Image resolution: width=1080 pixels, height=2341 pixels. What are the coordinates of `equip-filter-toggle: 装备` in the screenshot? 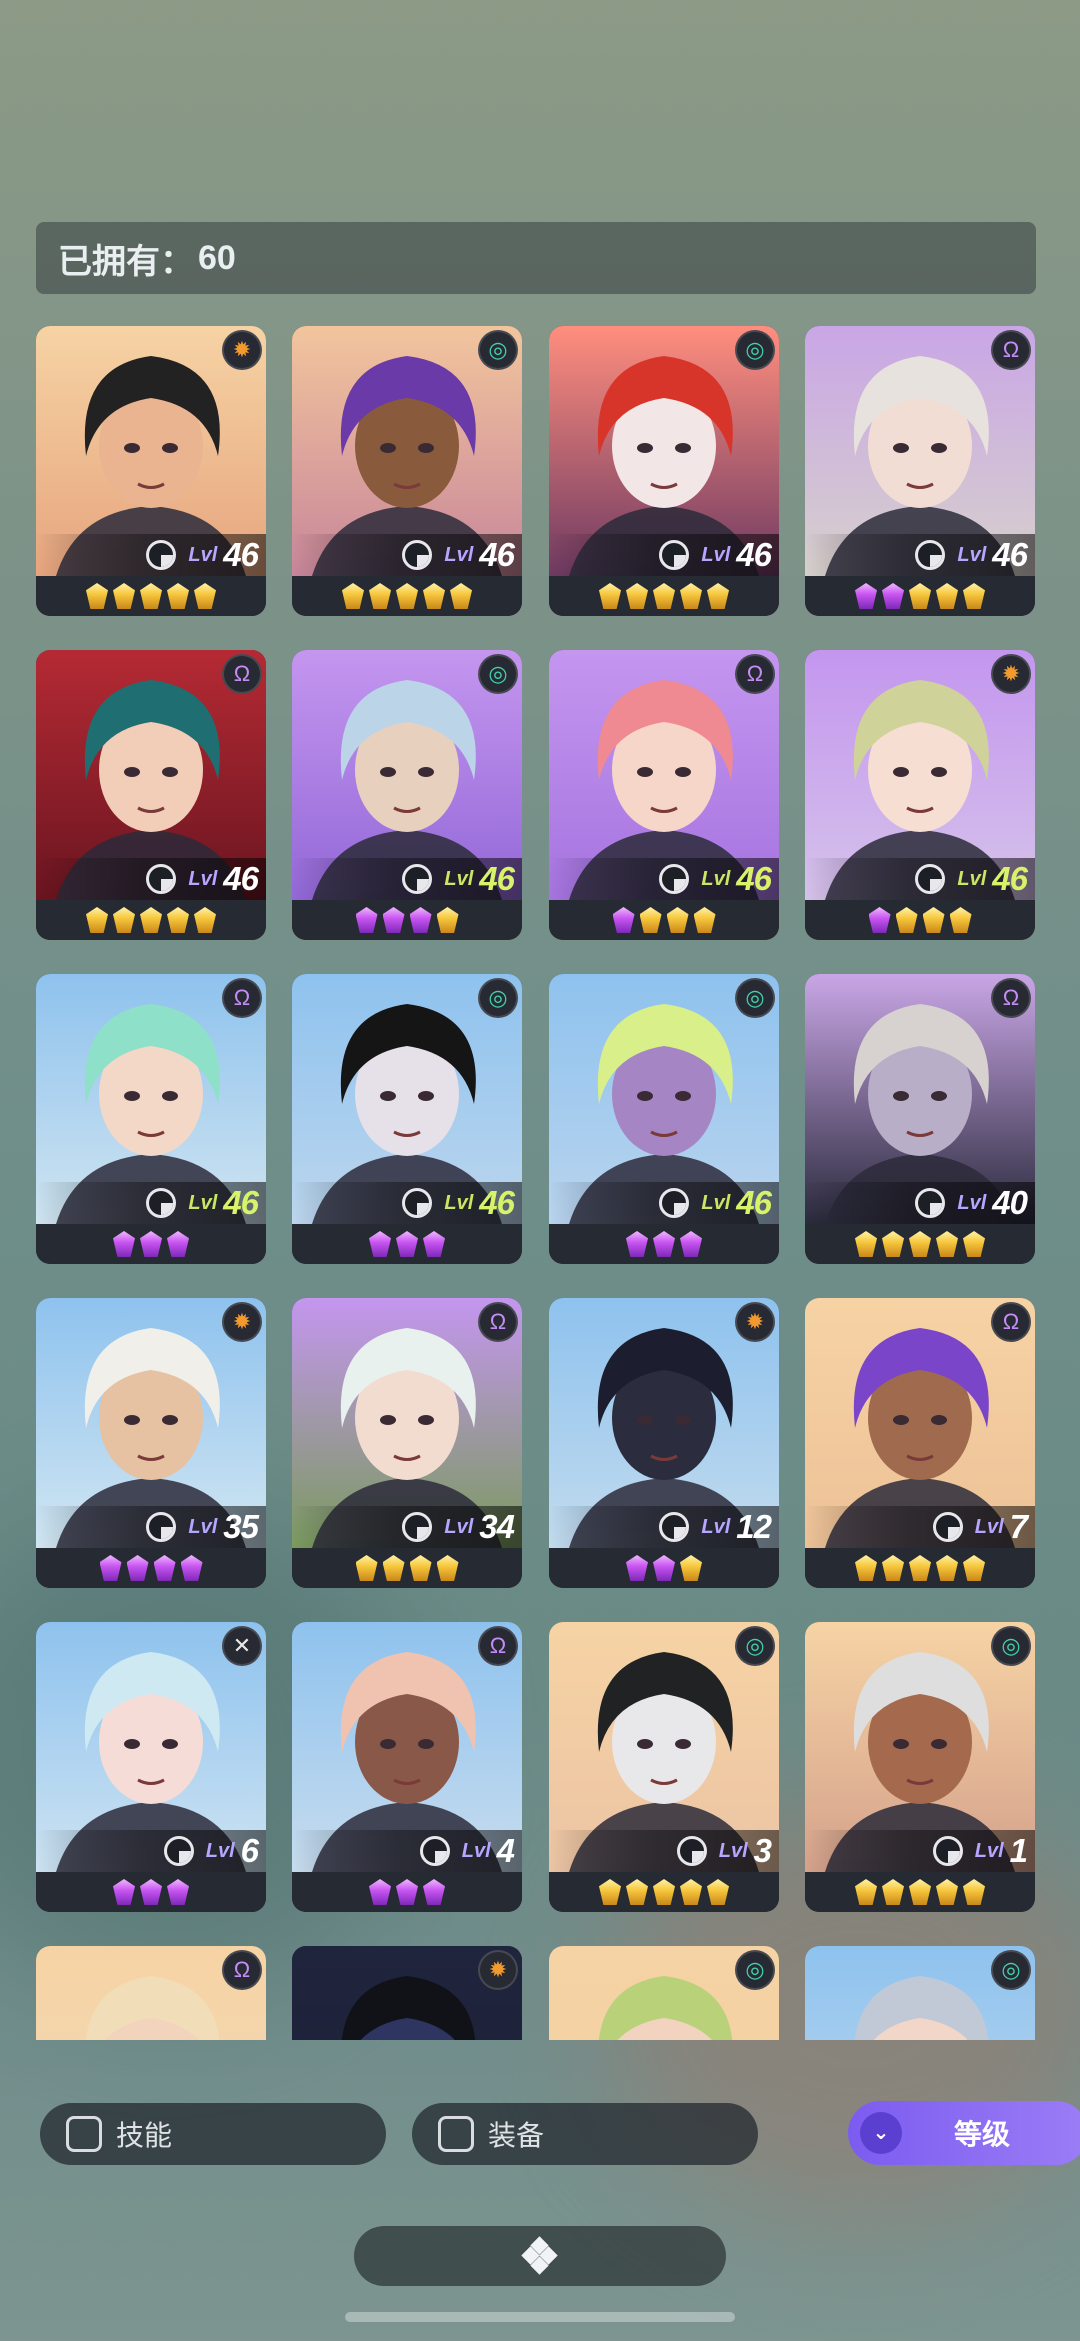 It's located at (585, 2134).